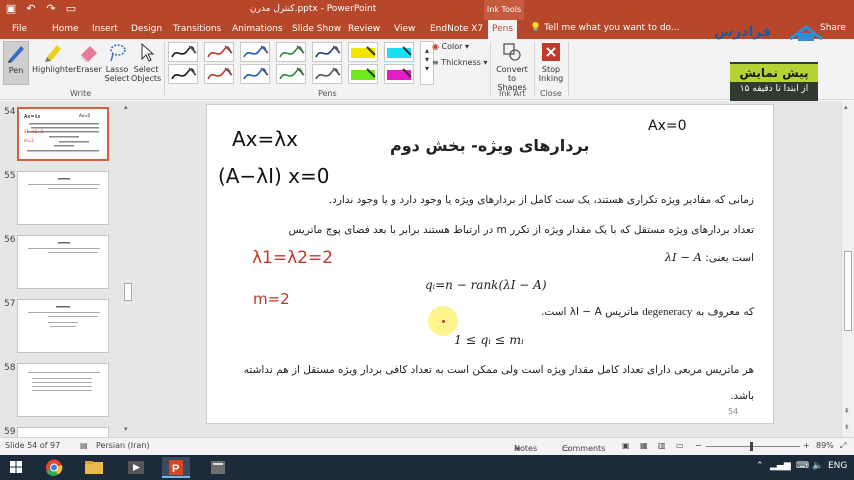 The image size is (854, 480). Describe the element at coordinates (727, 396) in the screenshot. I see `slide-paragraph-3-end: باشد.` at that location.